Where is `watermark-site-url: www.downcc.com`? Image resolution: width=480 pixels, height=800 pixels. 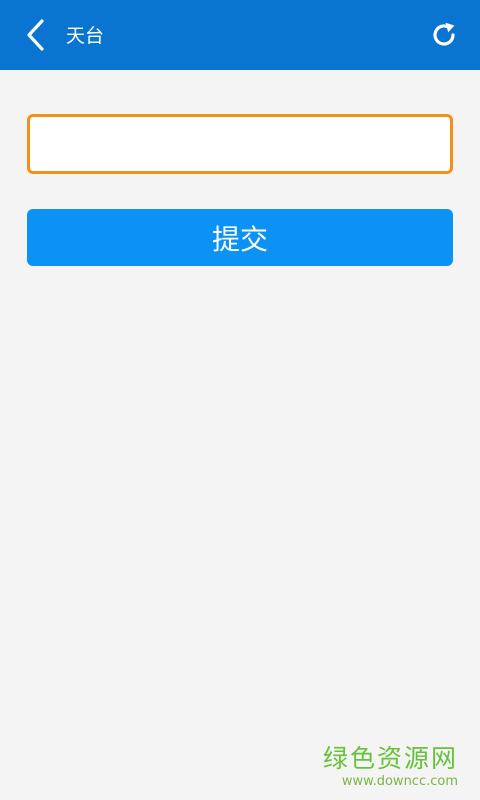 watermark-site-url: www.downcc.com is located at coordinates (399, 781).